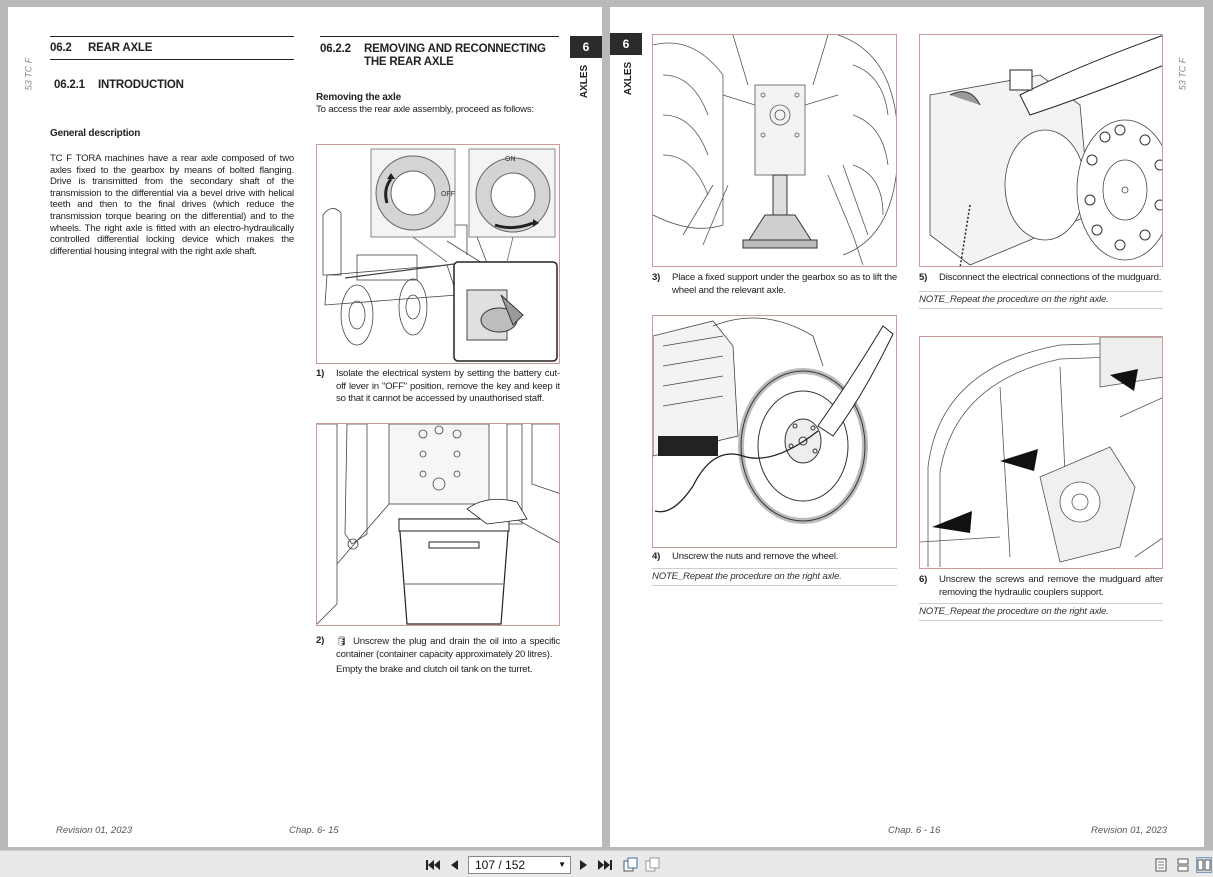 Image resolution: width=1213 pixels, height=877 pixels. What do you see at coordinates (69, 85) in the screenshot?
I see `subsection-number: 06.2.1` at bounding box center [69, 85].